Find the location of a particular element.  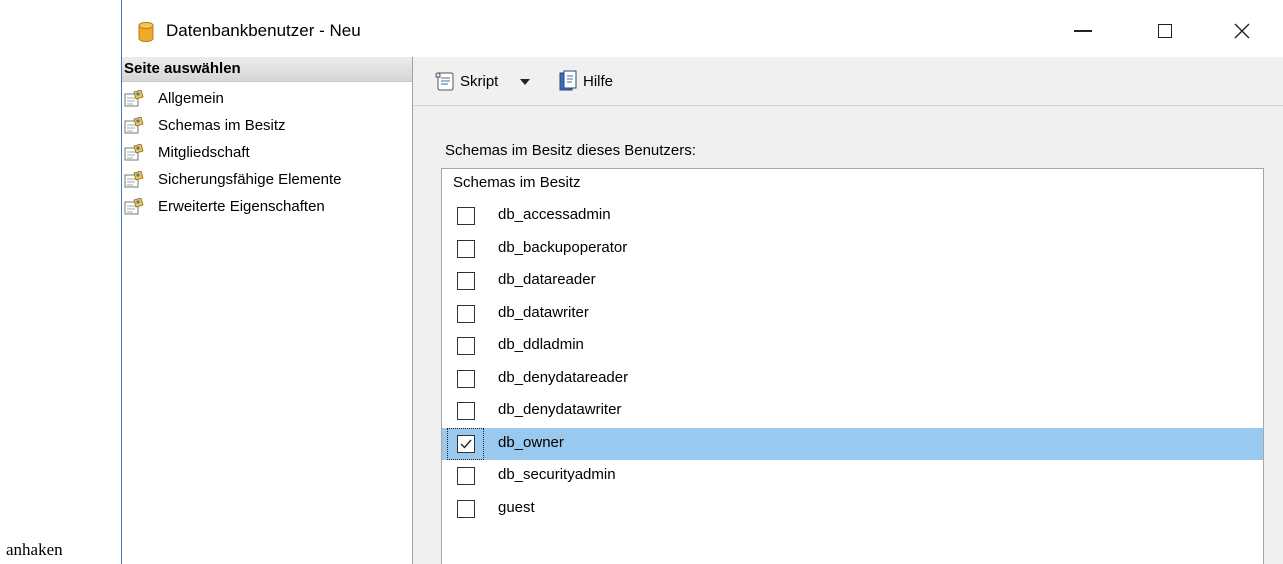

page-select-header: Seite auswählen is located at coordinates (267, 69).